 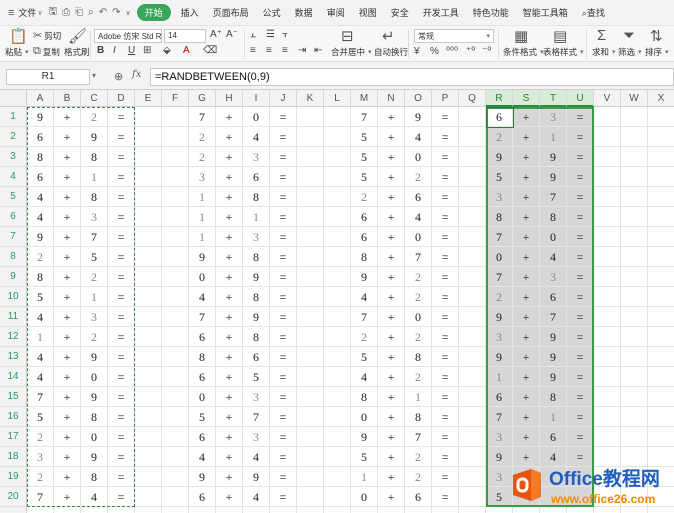 I want to click on cell-q12, so click(x=472, y=337).